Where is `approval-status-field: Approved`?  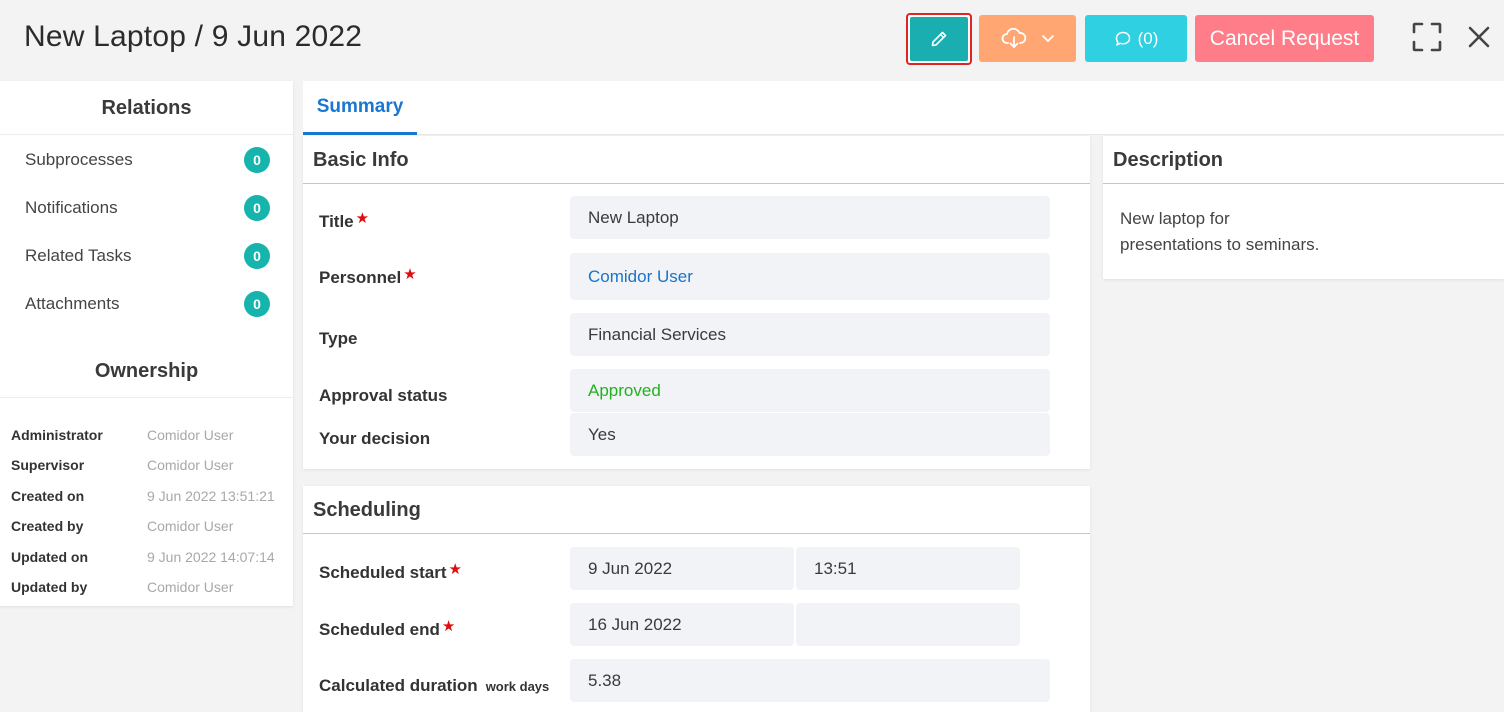
approval-status-field: Approved is located at coordinates (810, 390).